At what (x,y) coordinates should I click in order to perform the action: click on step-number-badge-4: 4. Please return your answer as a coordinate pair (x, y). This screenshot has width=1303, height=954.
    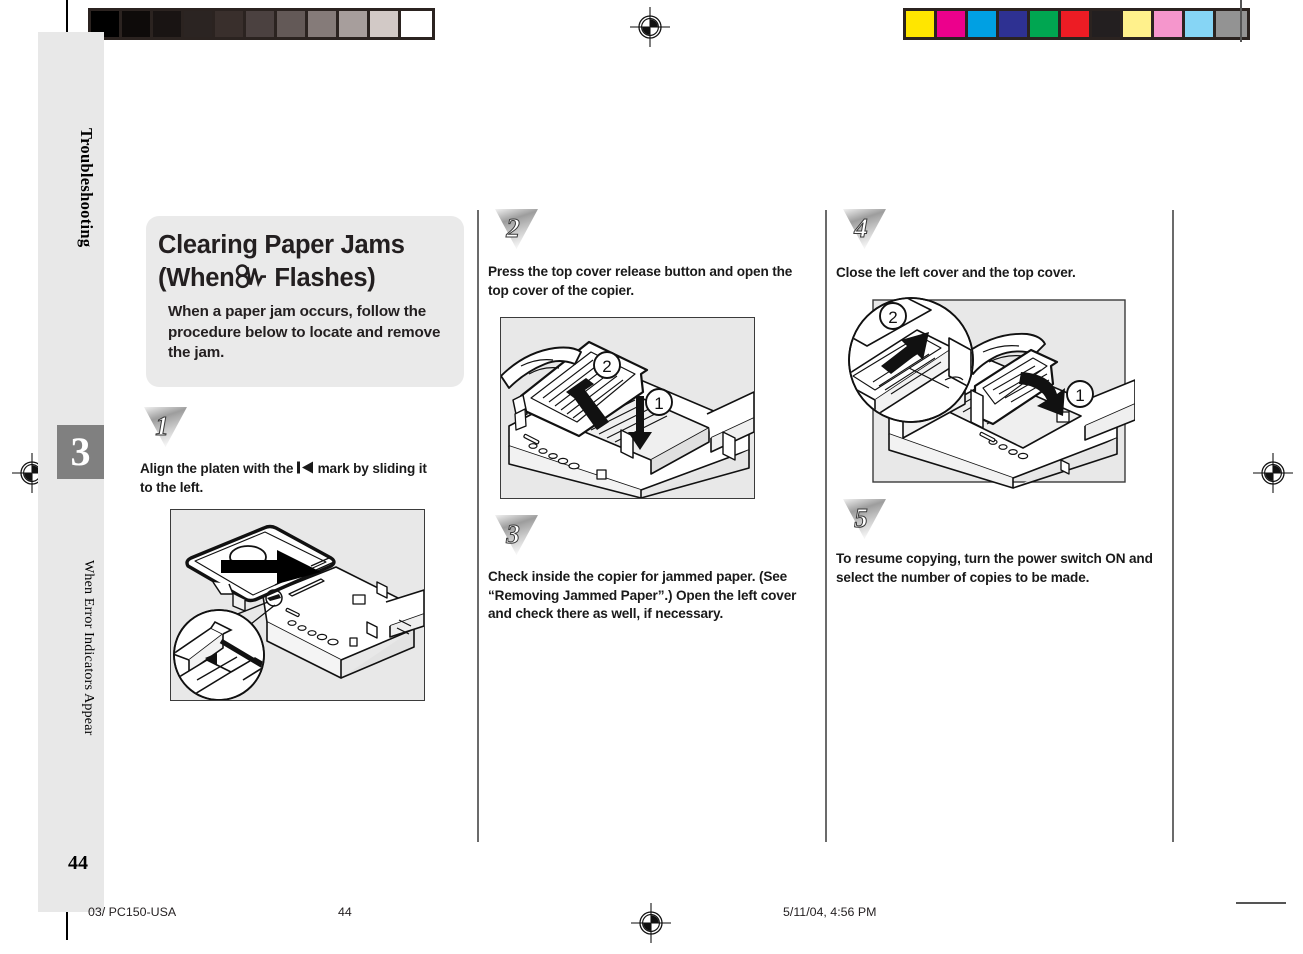
    Looking at the image, I should click on (864, 229).